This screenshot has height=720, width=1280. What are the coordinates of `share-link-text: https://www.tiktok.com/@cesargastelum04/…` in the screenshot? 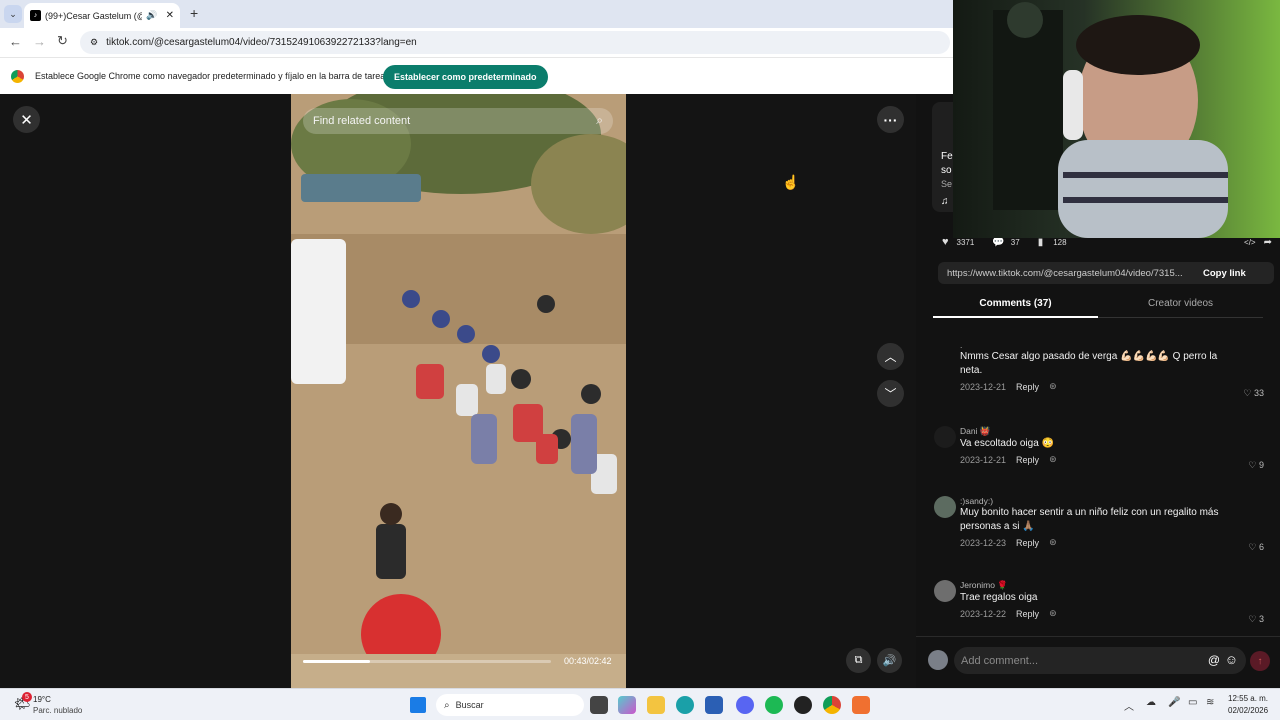 It's located at (1065, 273).